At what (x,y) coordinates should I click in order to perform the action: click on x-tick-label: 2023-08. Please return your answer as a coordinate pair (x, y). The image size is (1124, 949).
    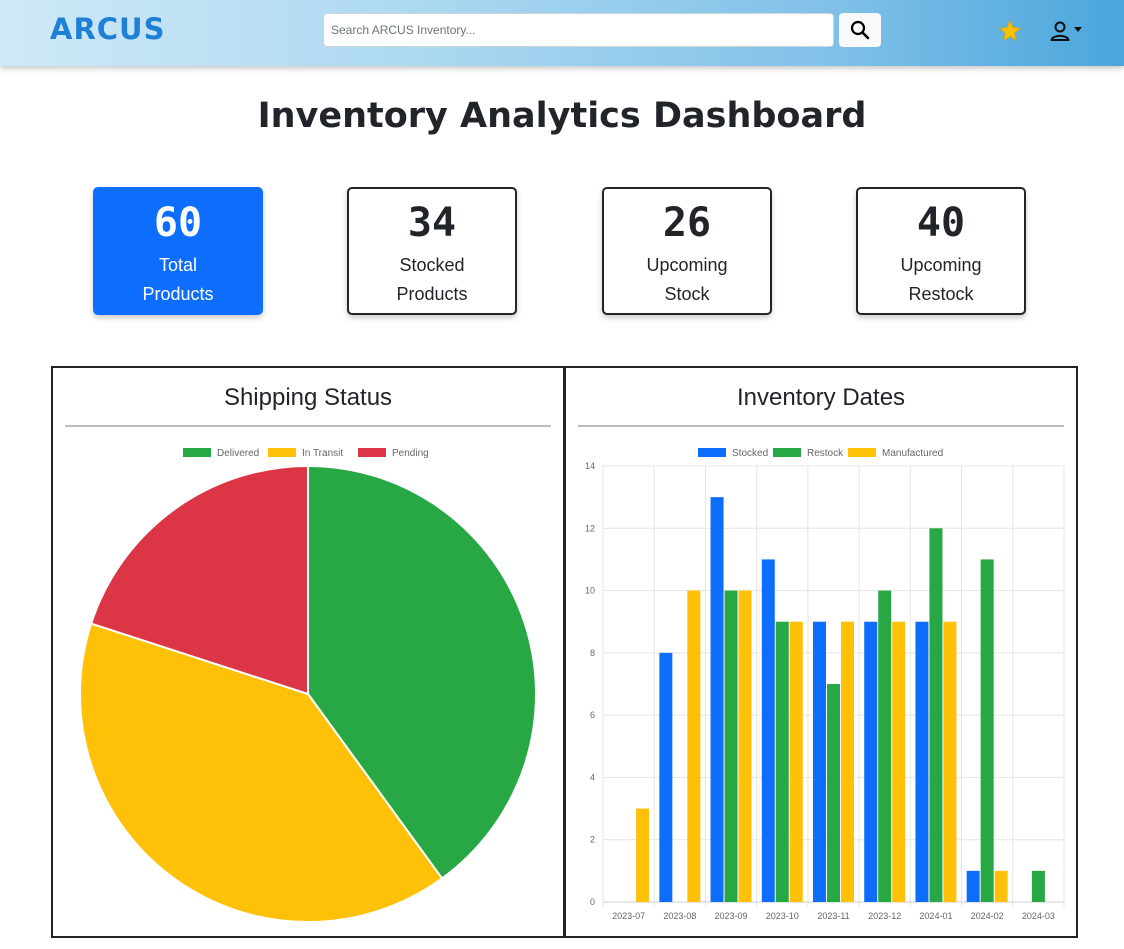
    Looking at the image, I should click on (679, 916).